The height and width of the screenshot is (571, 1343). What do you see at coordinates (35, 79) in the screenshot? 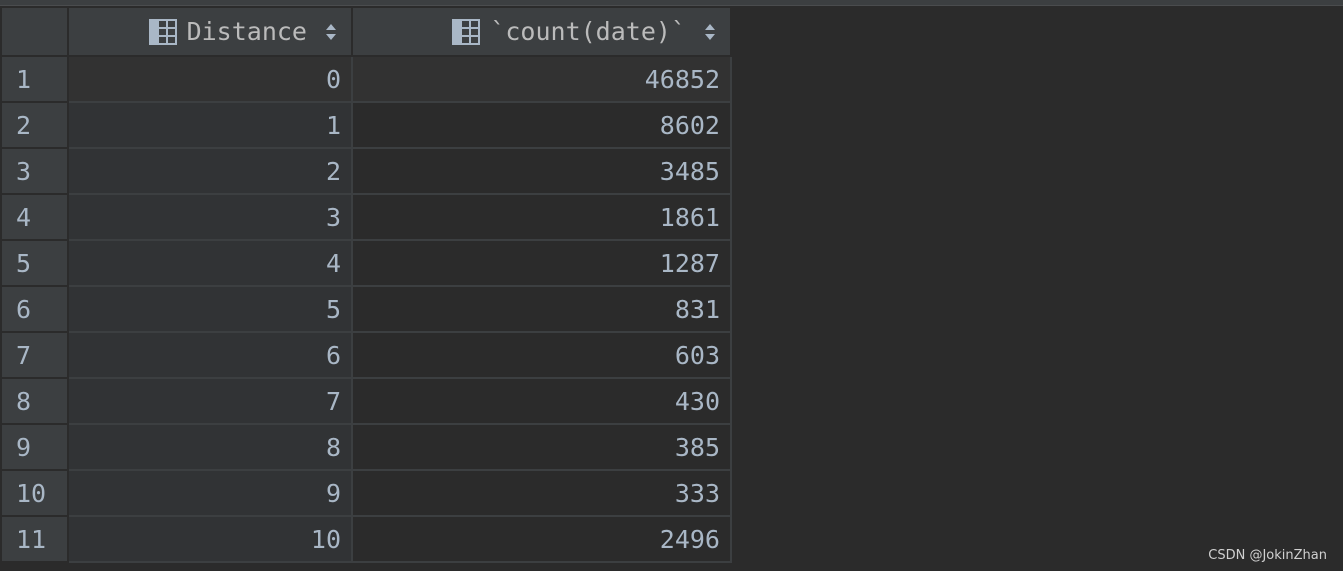
I see `row-number: 1` at bounding box center [35, 79].